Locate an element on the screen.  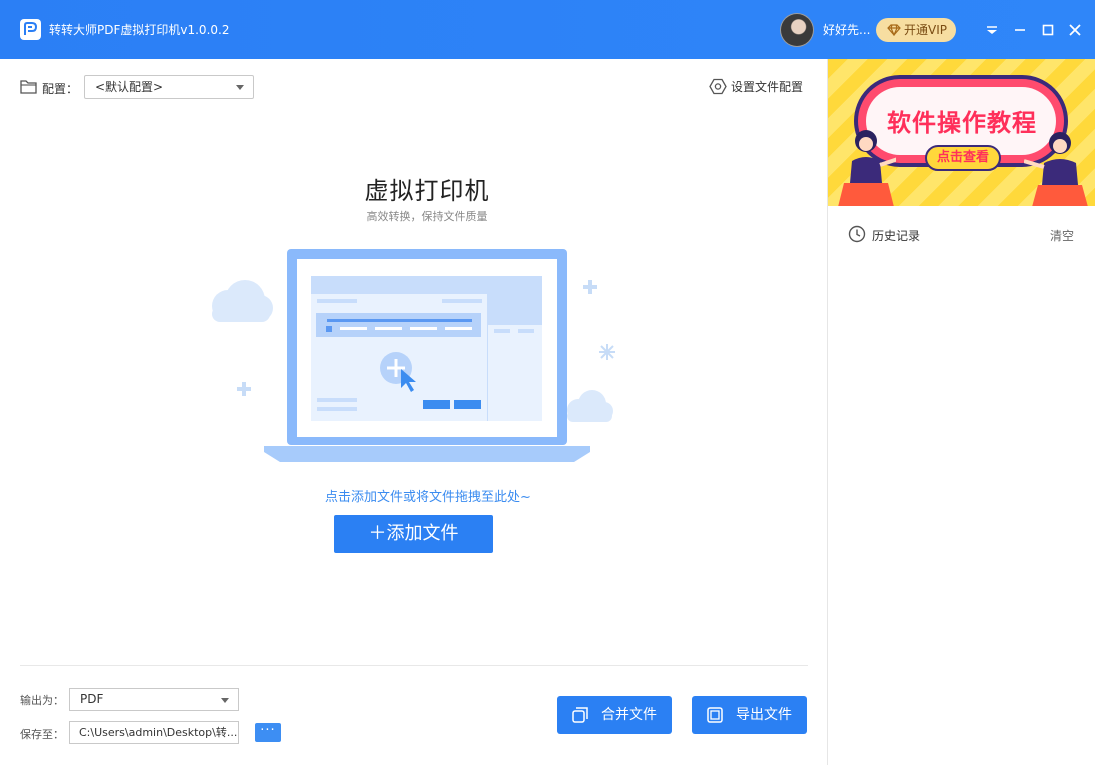
page-title: 虚拟打印机 is located at coordinates (427, 191).